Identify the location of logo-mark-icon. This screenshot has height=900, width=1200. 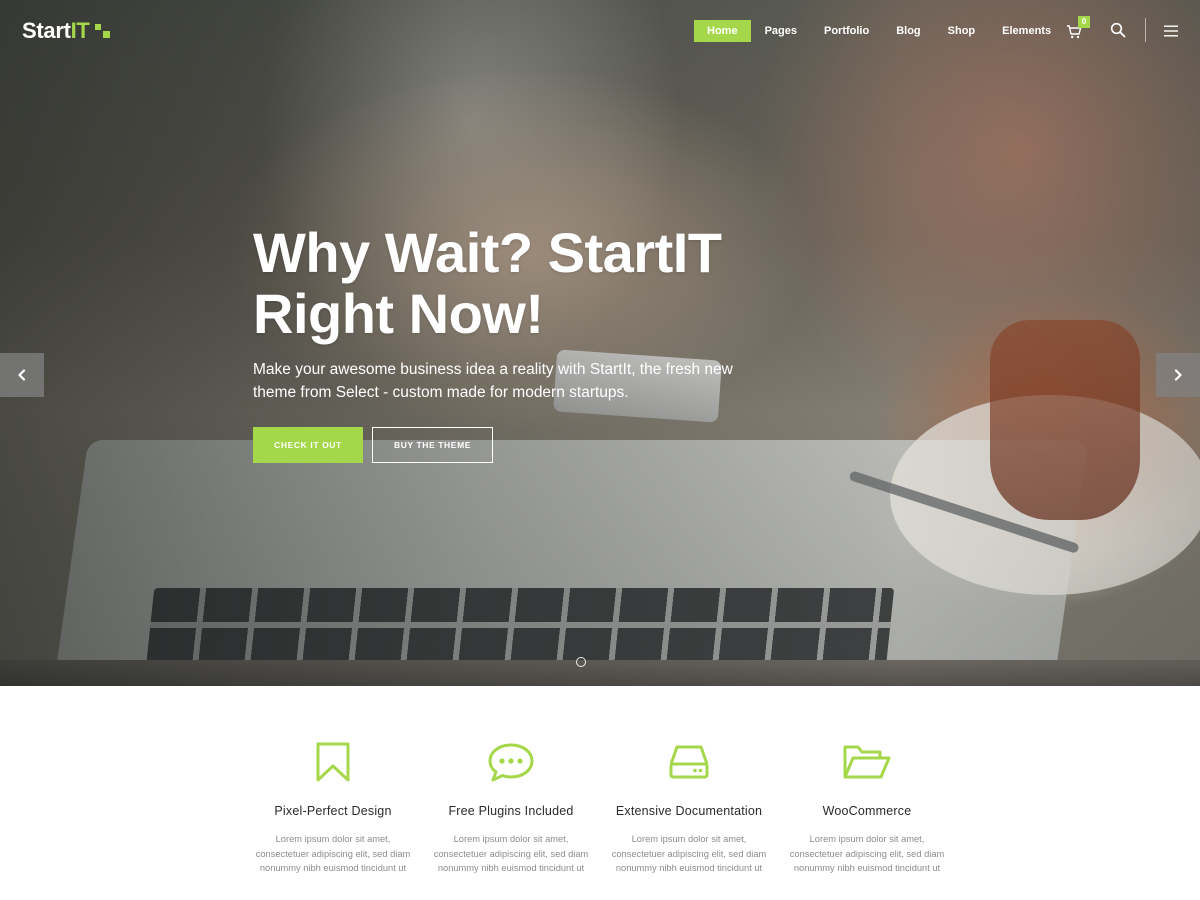
(102, 31).